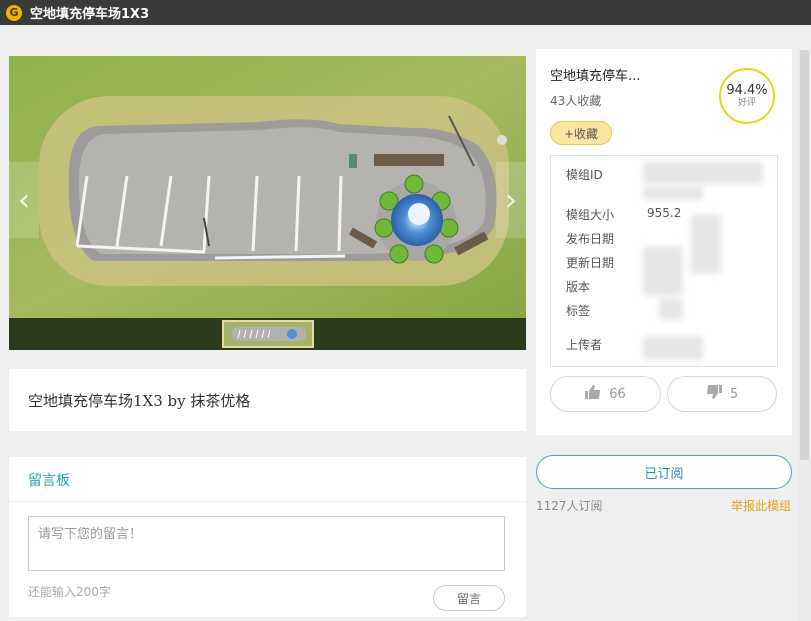 The width and height of the screenshot is (811, 621). What do you see at coordinates (747, 90) in the screenshot?
I see `rating-percent: 94.4%` at bounding box center [747, 90].